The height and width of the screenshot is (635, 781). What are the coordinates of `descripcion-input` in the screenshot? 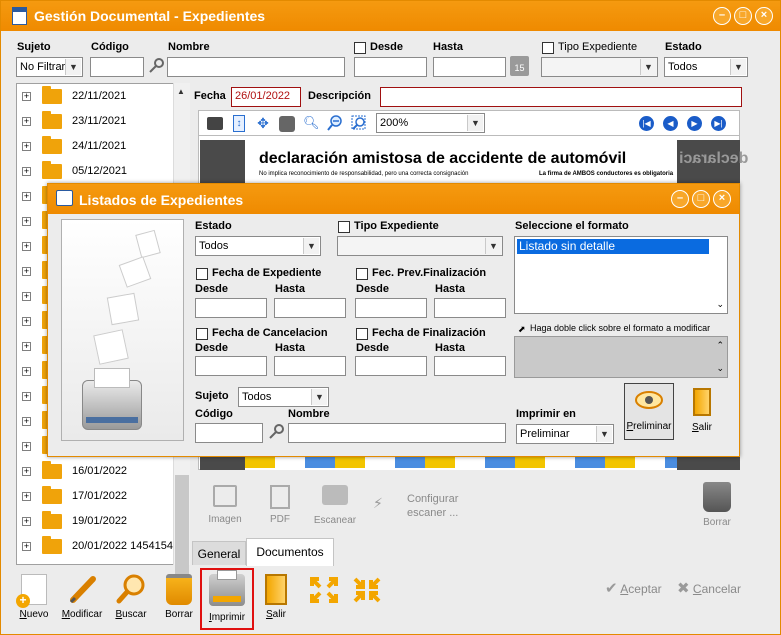 It's located at (561, 97).